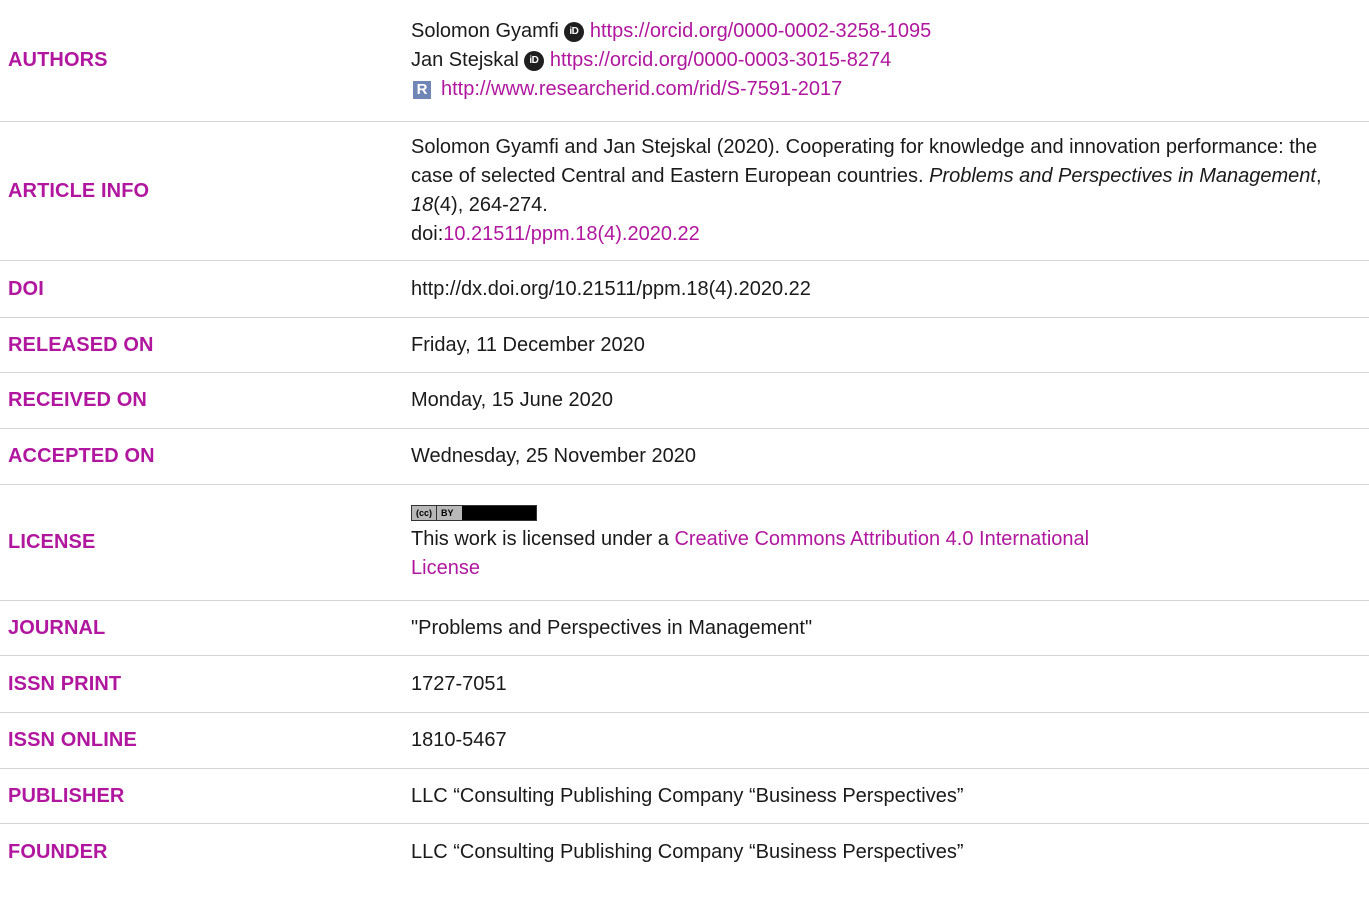 The height and width of the screenshot is (903, 1369). I want to click on by-icon: BY, so click(449, 512).